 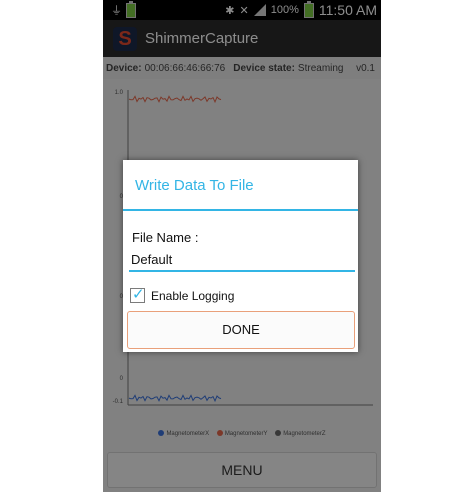 What do you see at coordinates (122, 379) in the screenshot?
I see `y-tick-label: 0` at bounding box center [122, 379].